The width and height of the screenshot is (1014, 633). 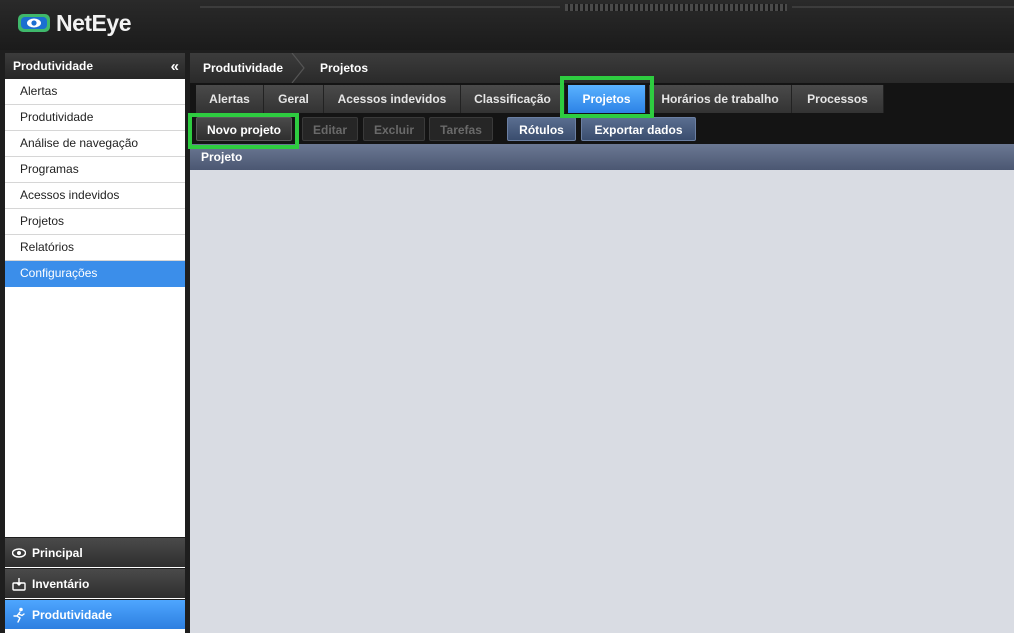 What do you see at coordinates (541, 129) in the screenshot?
I see `labels-button: Rótulos` at bounding box center [541, 129].